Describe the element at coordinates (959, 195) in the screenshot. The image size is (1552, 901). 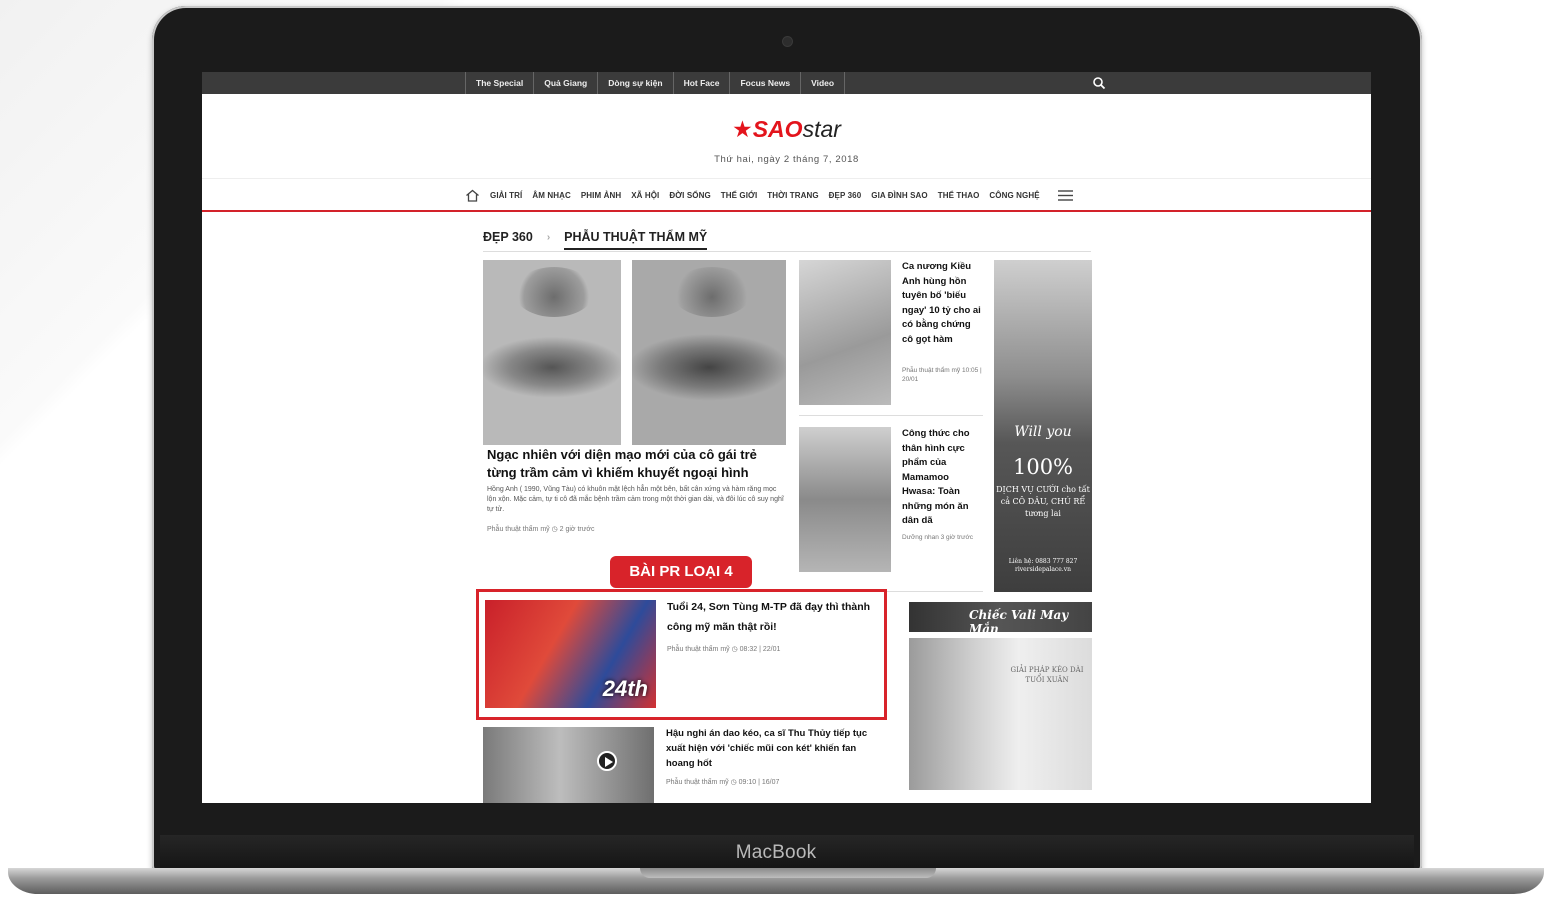
I see `category-item: THỂ THAO` at that location.